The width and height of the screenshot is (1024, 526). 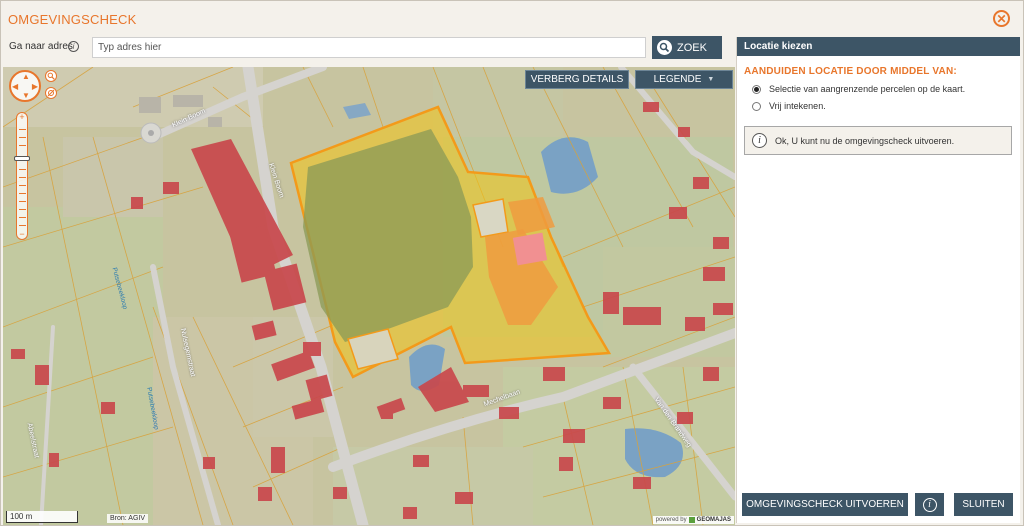 What do you see at coordinates (51, 93) in the screenshot?
I see `zoom-extent-icon` at bounding box center [51, 93].